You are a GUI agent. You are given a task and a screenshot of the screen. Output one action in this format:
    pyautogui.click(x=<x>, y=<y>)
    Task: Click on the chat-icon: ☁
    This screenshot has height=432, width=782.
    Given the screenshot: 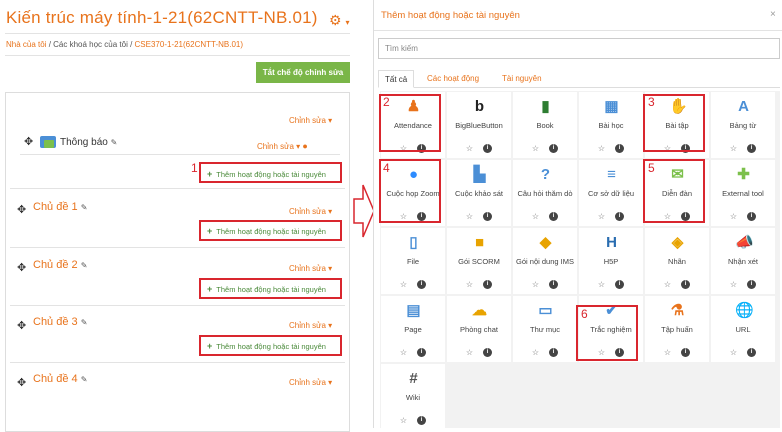 What is the action you would take?
    pyautogui.click(x=479, y=310)
    